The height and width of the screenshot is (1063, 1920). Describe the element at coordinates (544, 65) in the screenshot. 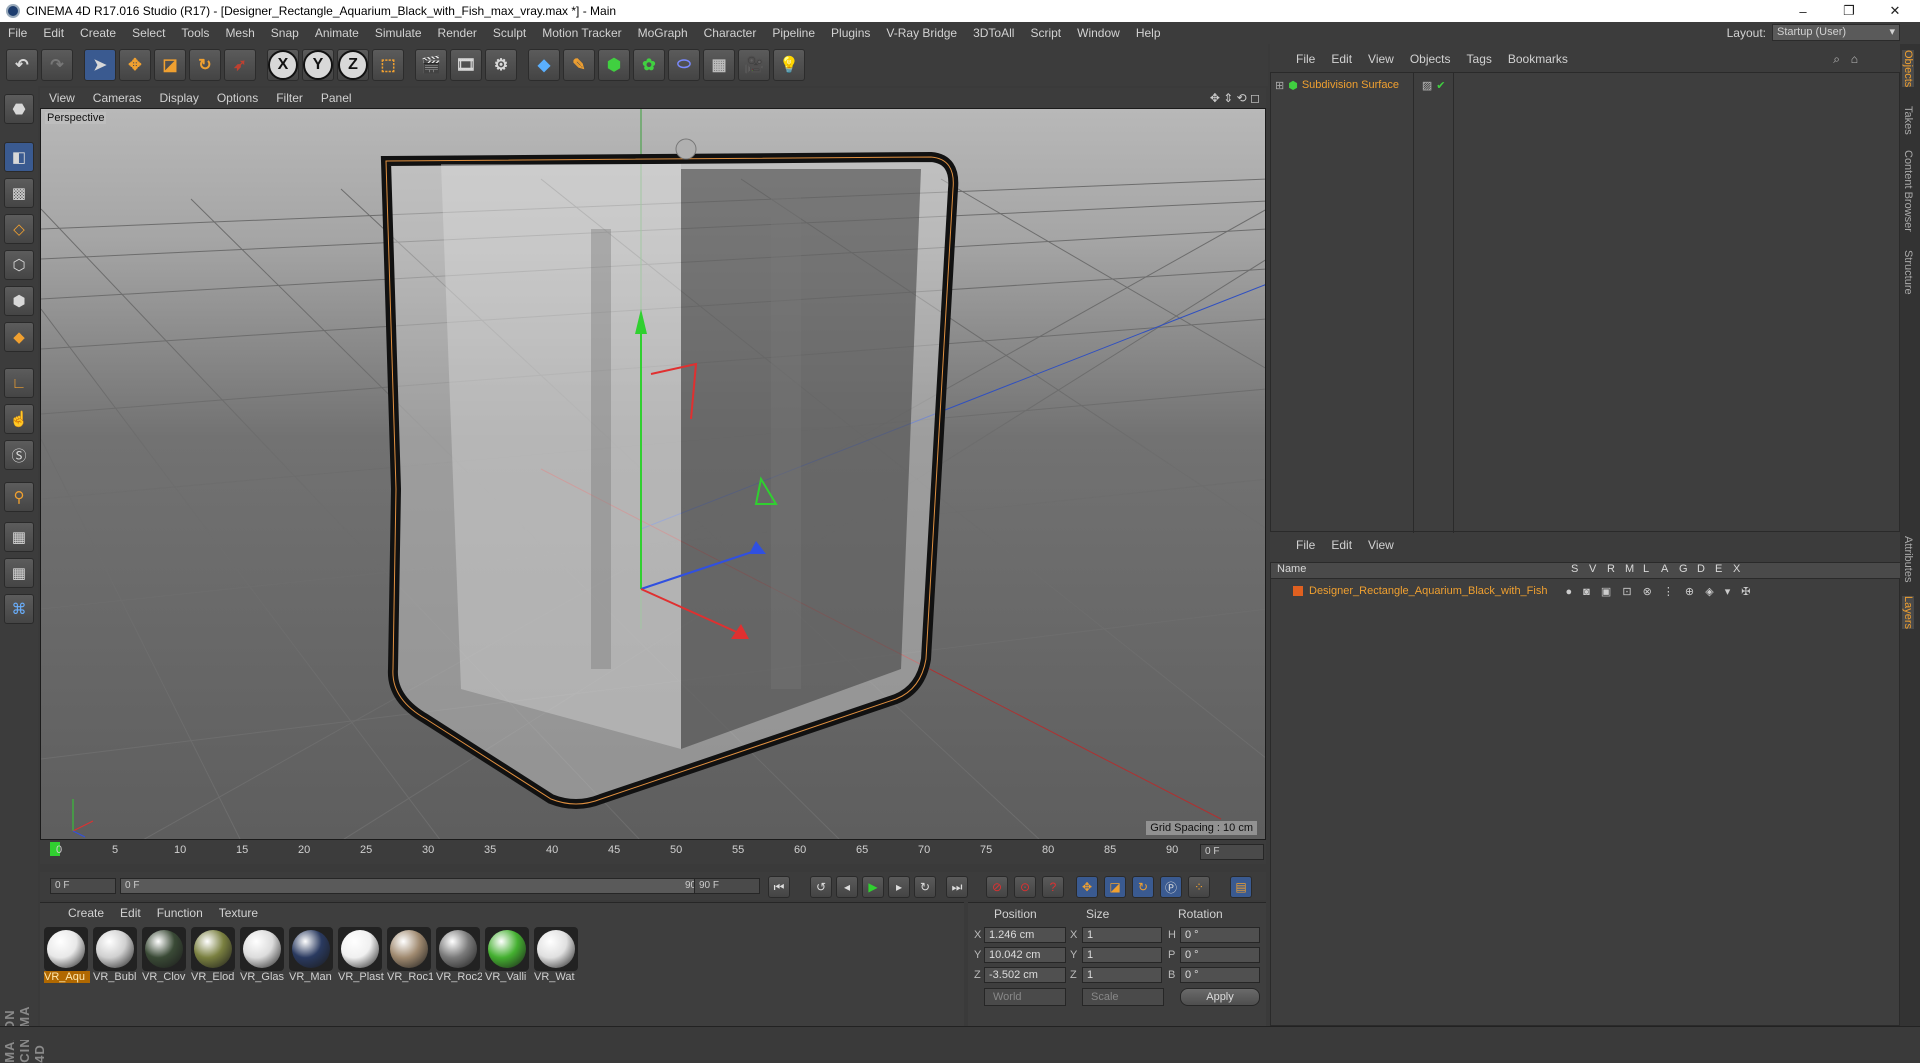

I see `cube-icon: ◆` at that location.